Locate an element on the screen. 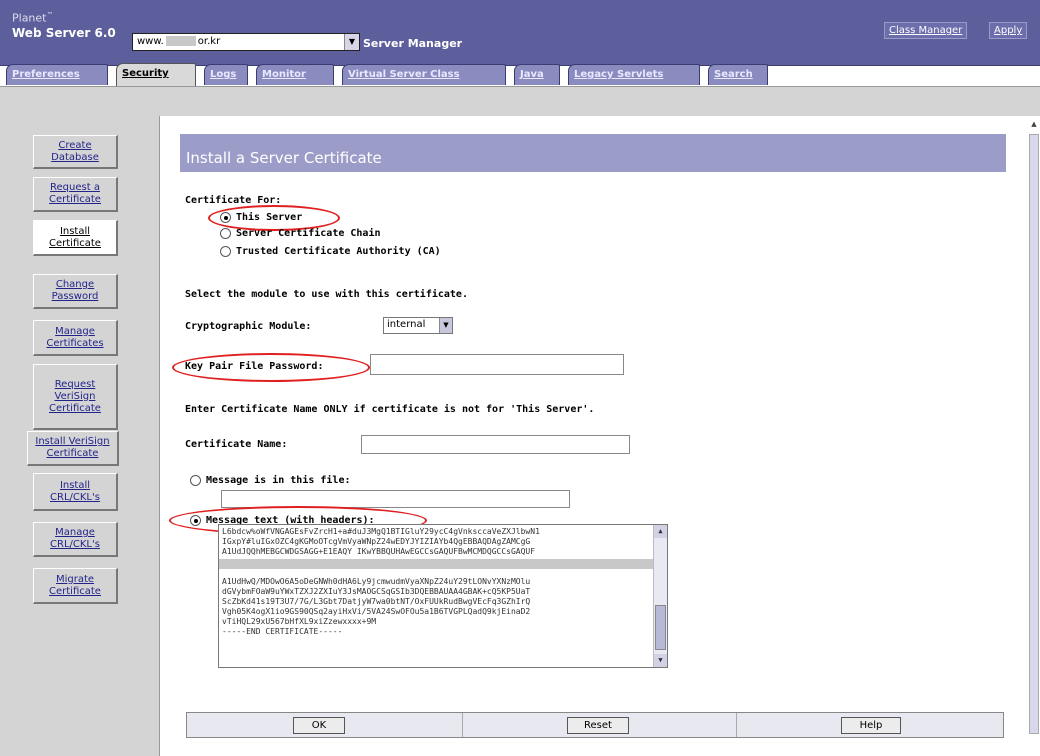 The height and width of the screenshot is (756, 1040). tab-java: Java is located at coordinates (537, 74).